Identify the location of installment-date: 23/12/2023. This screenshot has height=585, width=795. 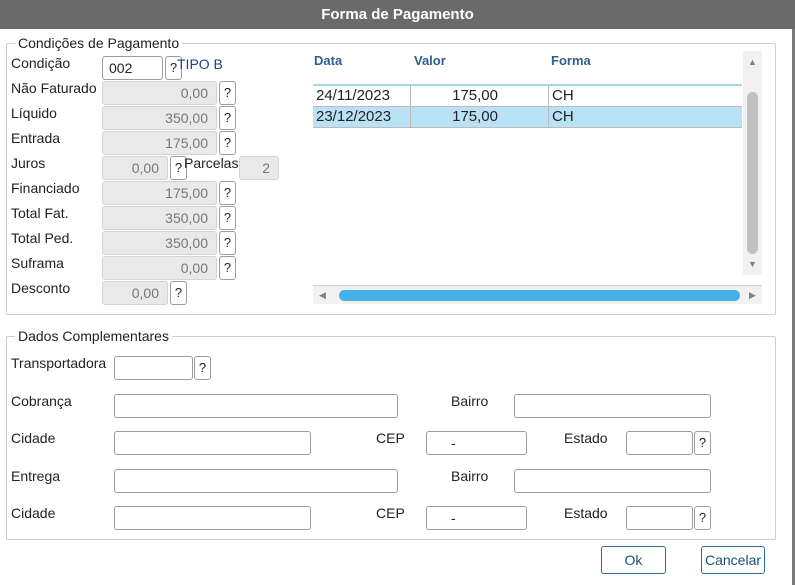
(362, 117).